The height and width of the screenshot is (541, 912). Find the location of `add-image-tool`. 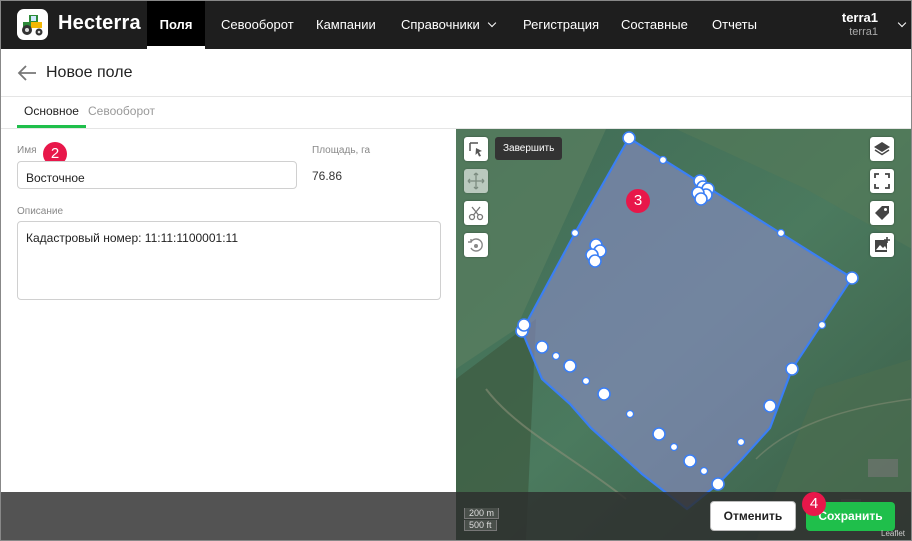

add-image-tool is located at coordinates (882, 245).